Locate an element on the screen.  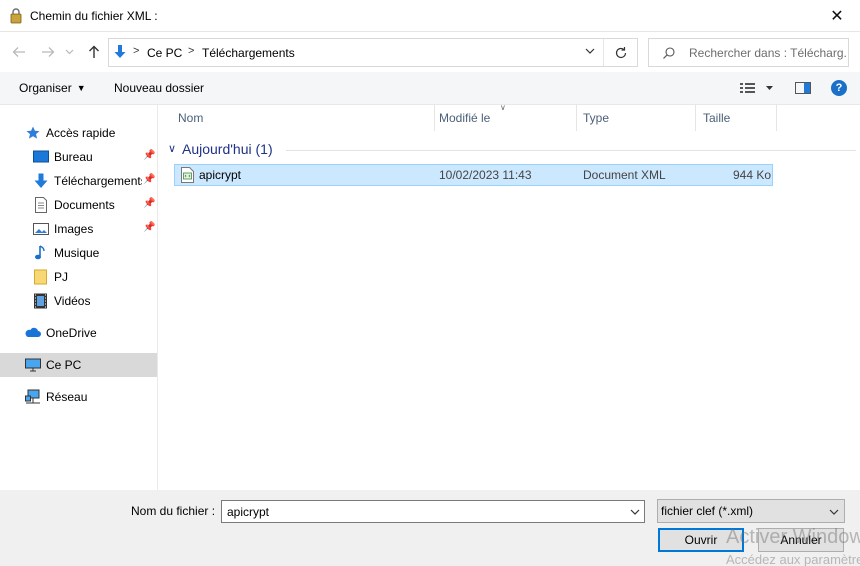
recent-locations-button is located at coordinates (69, 52).